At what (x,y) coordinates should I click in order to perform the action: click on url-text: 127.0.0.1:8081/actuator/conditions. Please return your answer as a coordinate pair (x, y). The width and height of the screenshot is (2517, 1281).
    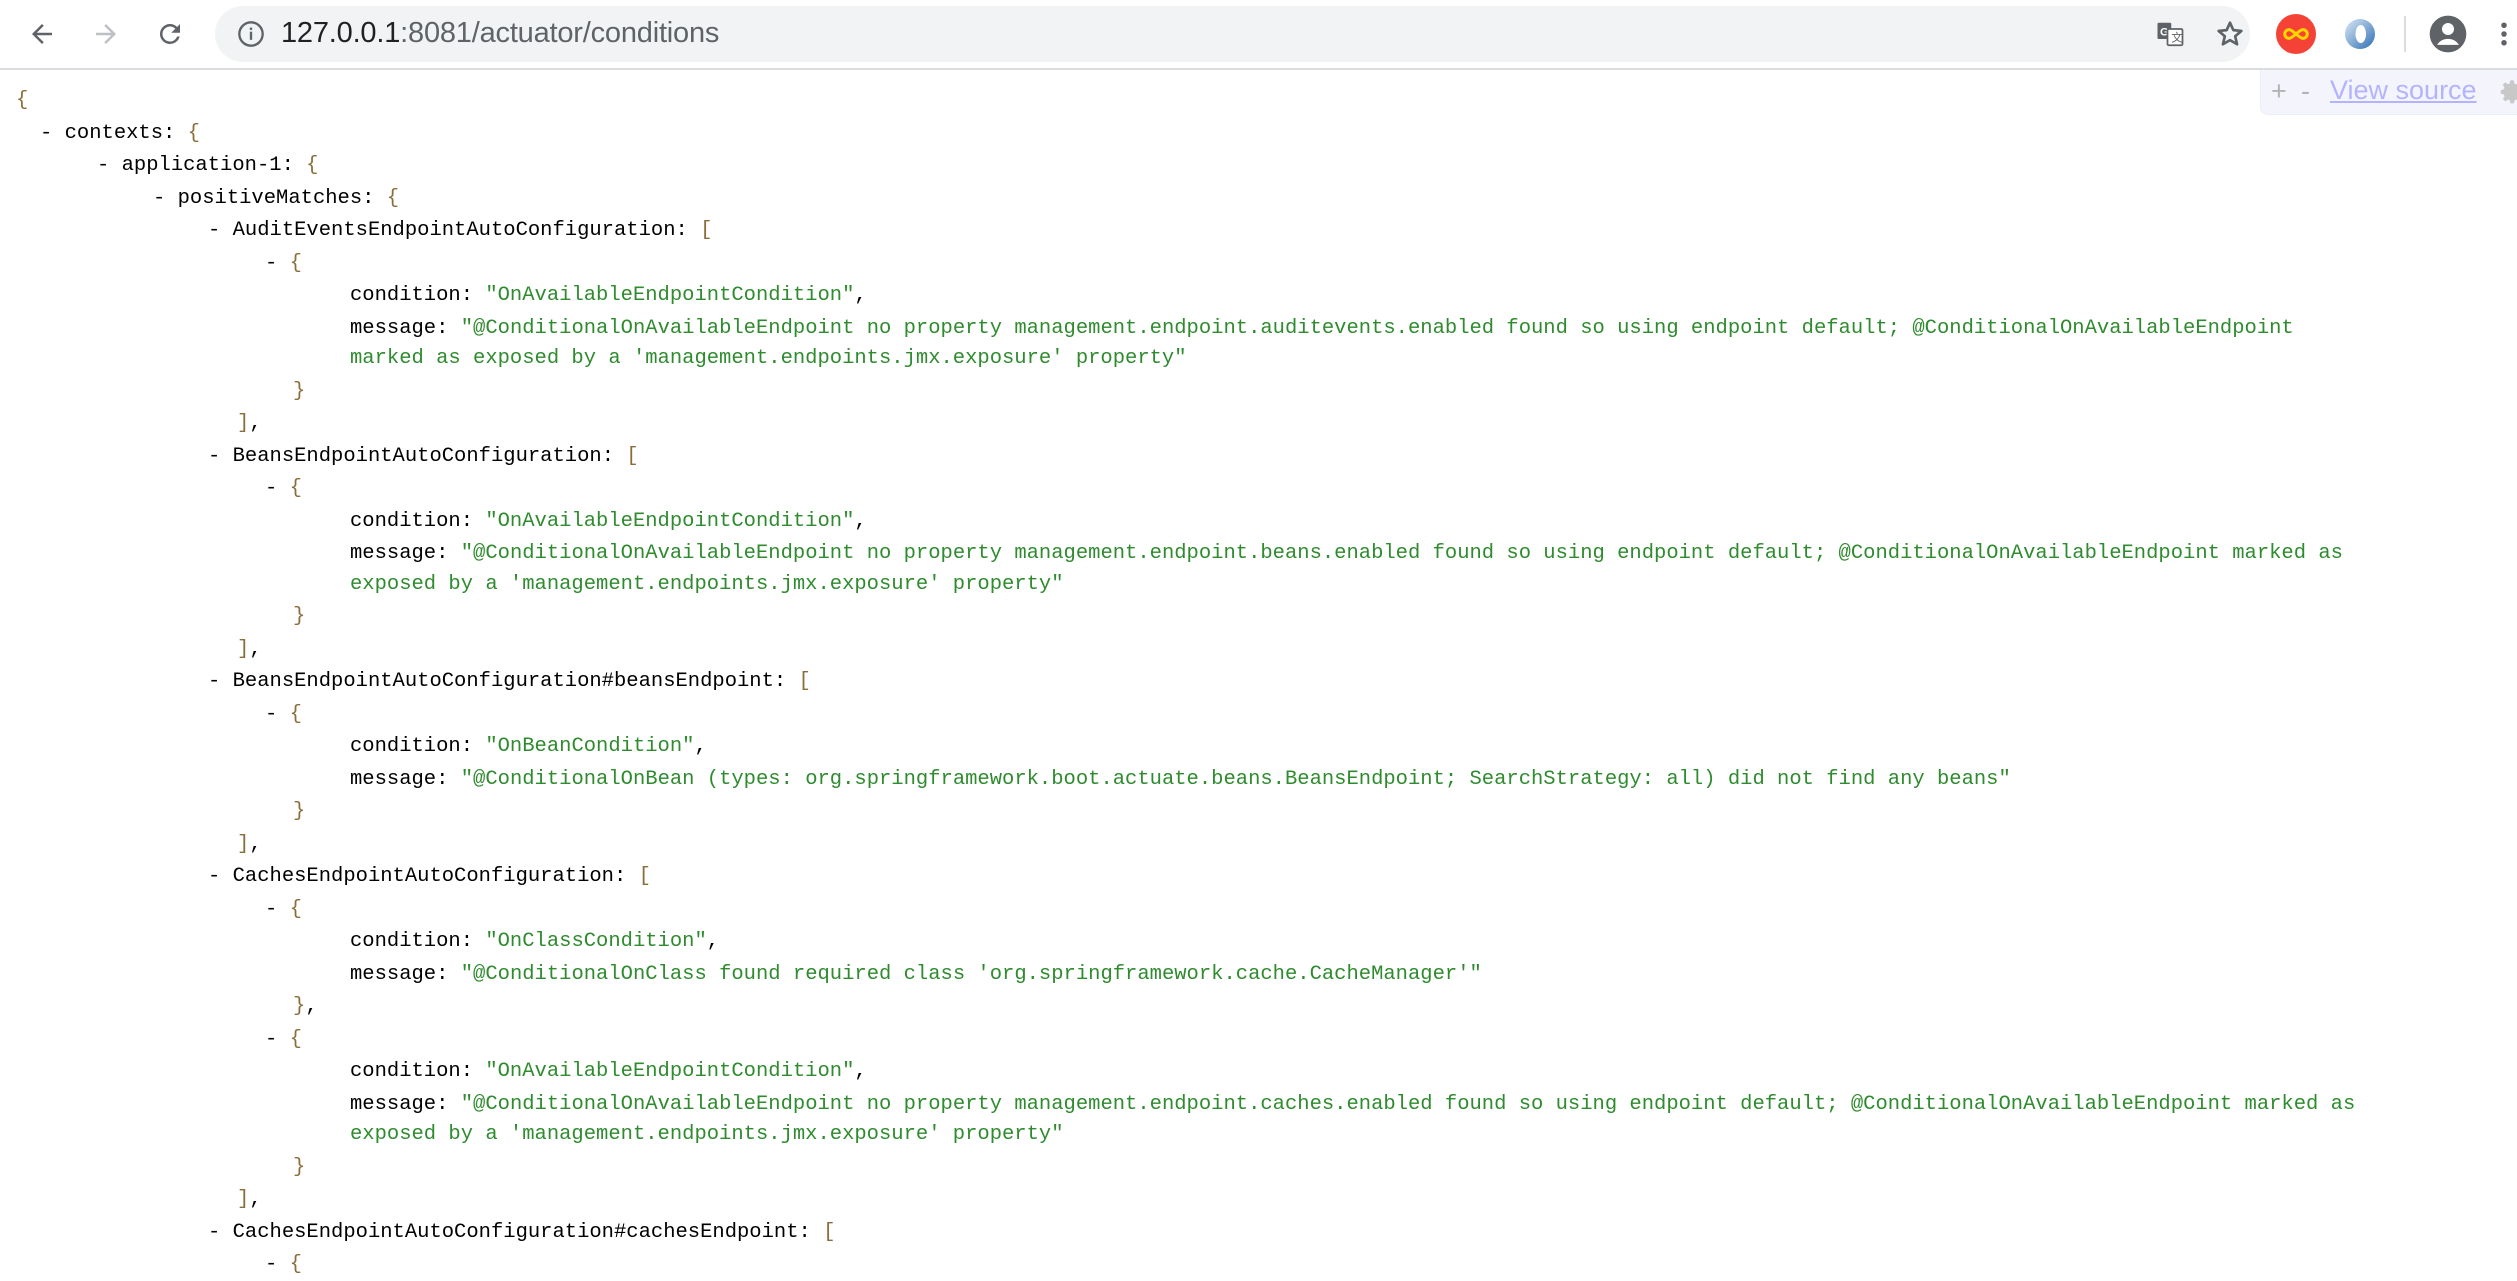
    Looking at the image, I should click on (500, 33).